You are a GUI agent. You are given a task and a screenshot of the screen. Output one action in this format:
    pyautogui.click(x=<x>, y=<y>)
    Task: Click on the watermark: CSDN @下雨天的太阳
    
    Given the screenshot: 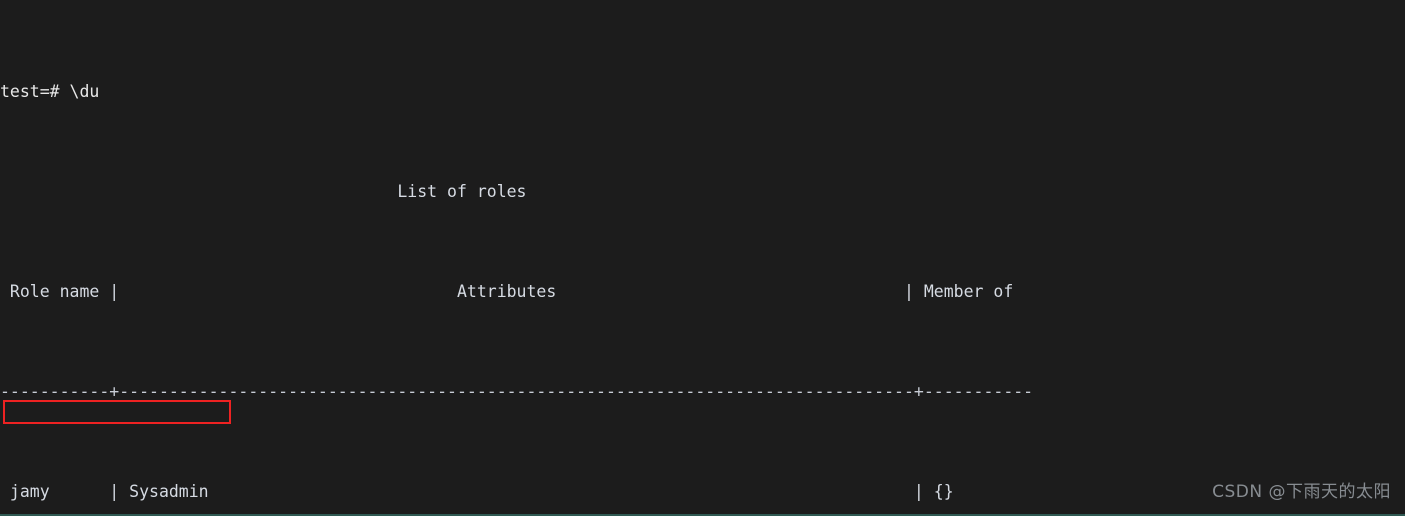 What is the action you would take?
    pyautogui.click(x=1301, y=492)
    